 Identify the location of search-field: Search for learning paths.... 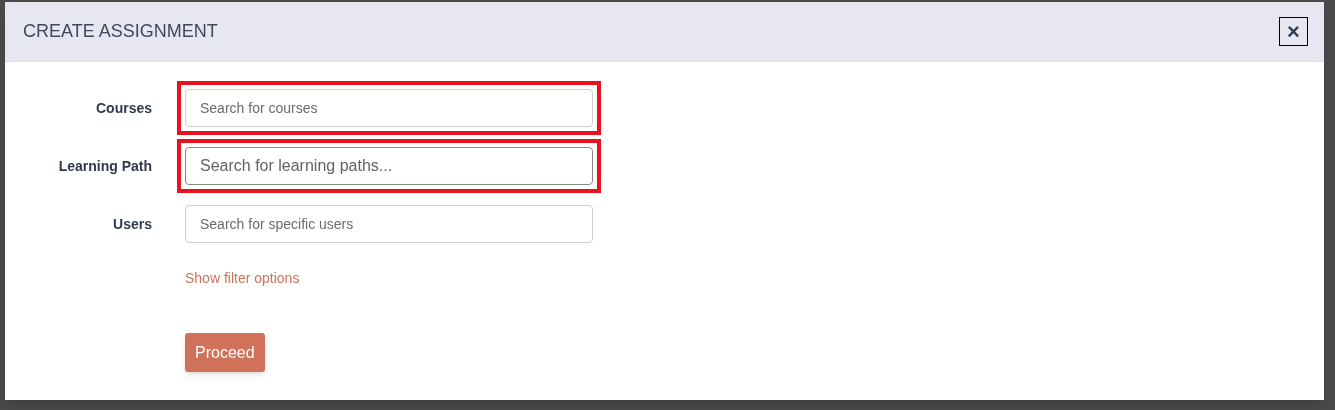
(389, 166).